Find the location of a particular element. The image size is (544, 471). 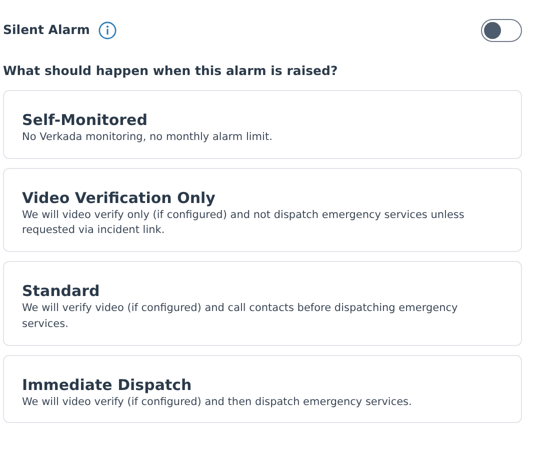

option-title: Standard is located at coordinates (61, 291).